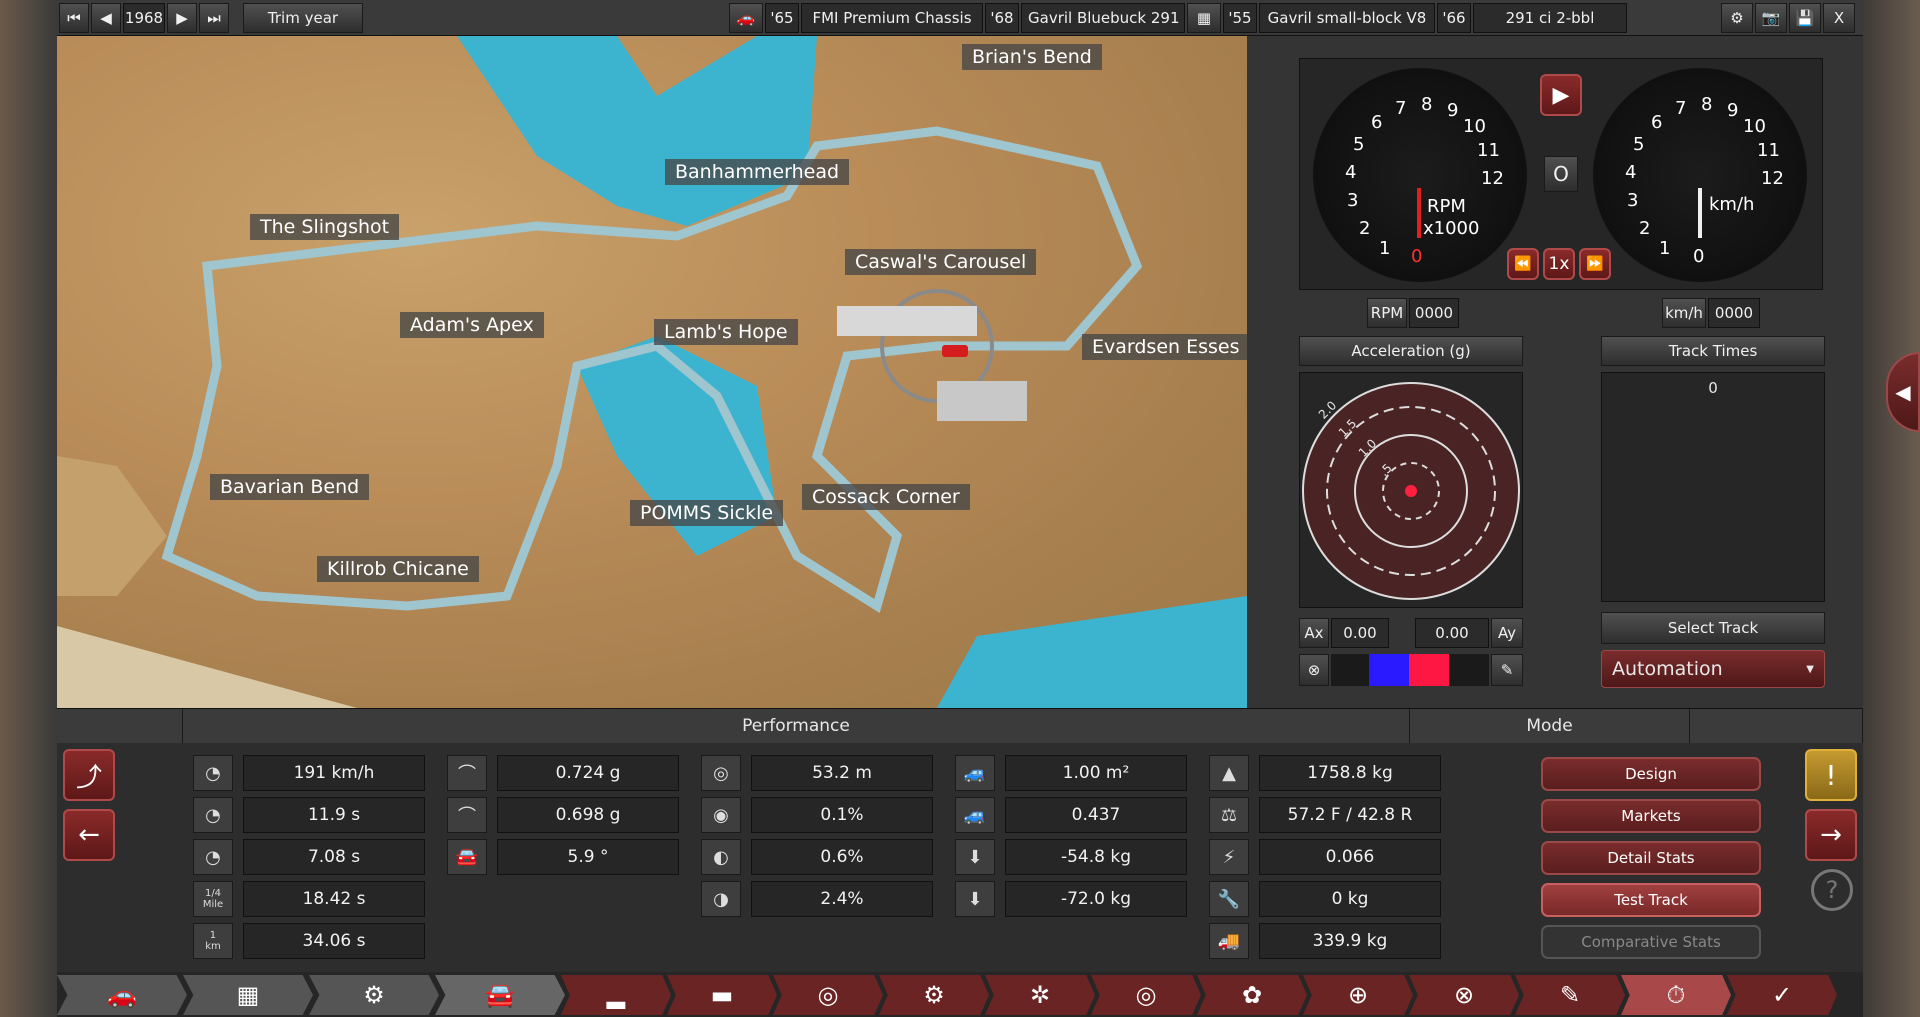  I want to click on nav-engine-parts-tab: ⚙, so click(374, 995).